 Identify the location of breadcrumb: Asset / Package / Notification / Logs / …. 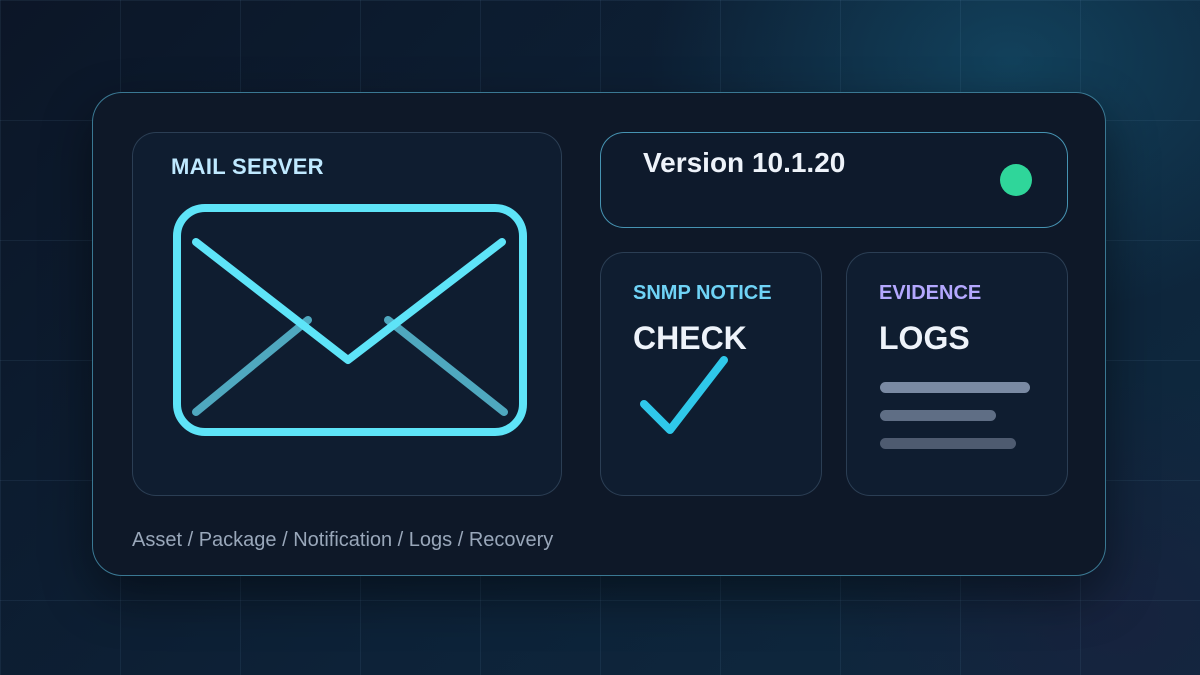
(343, 540).